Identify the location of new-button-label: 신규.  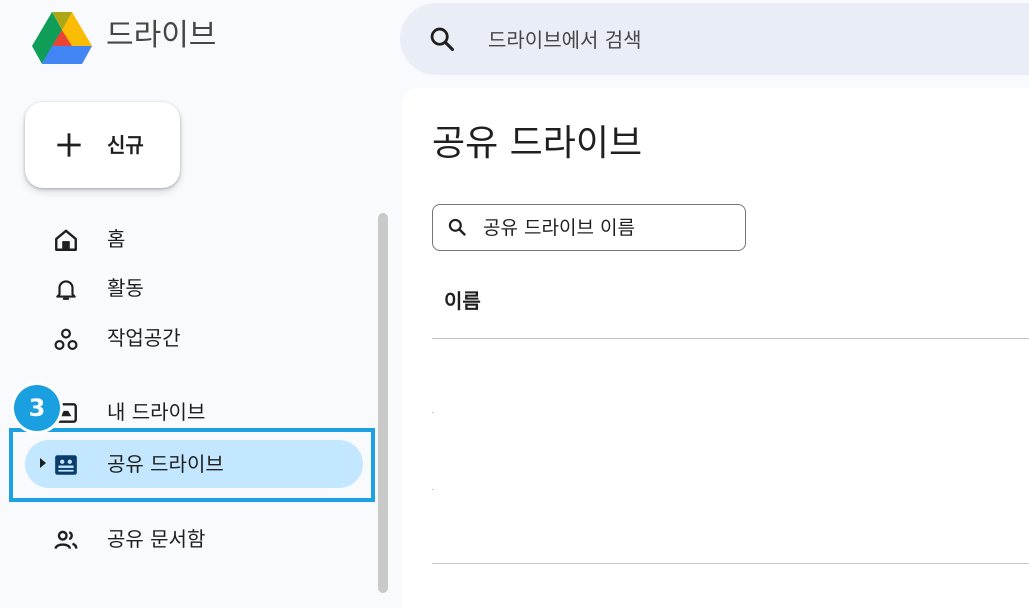
(125, 145).